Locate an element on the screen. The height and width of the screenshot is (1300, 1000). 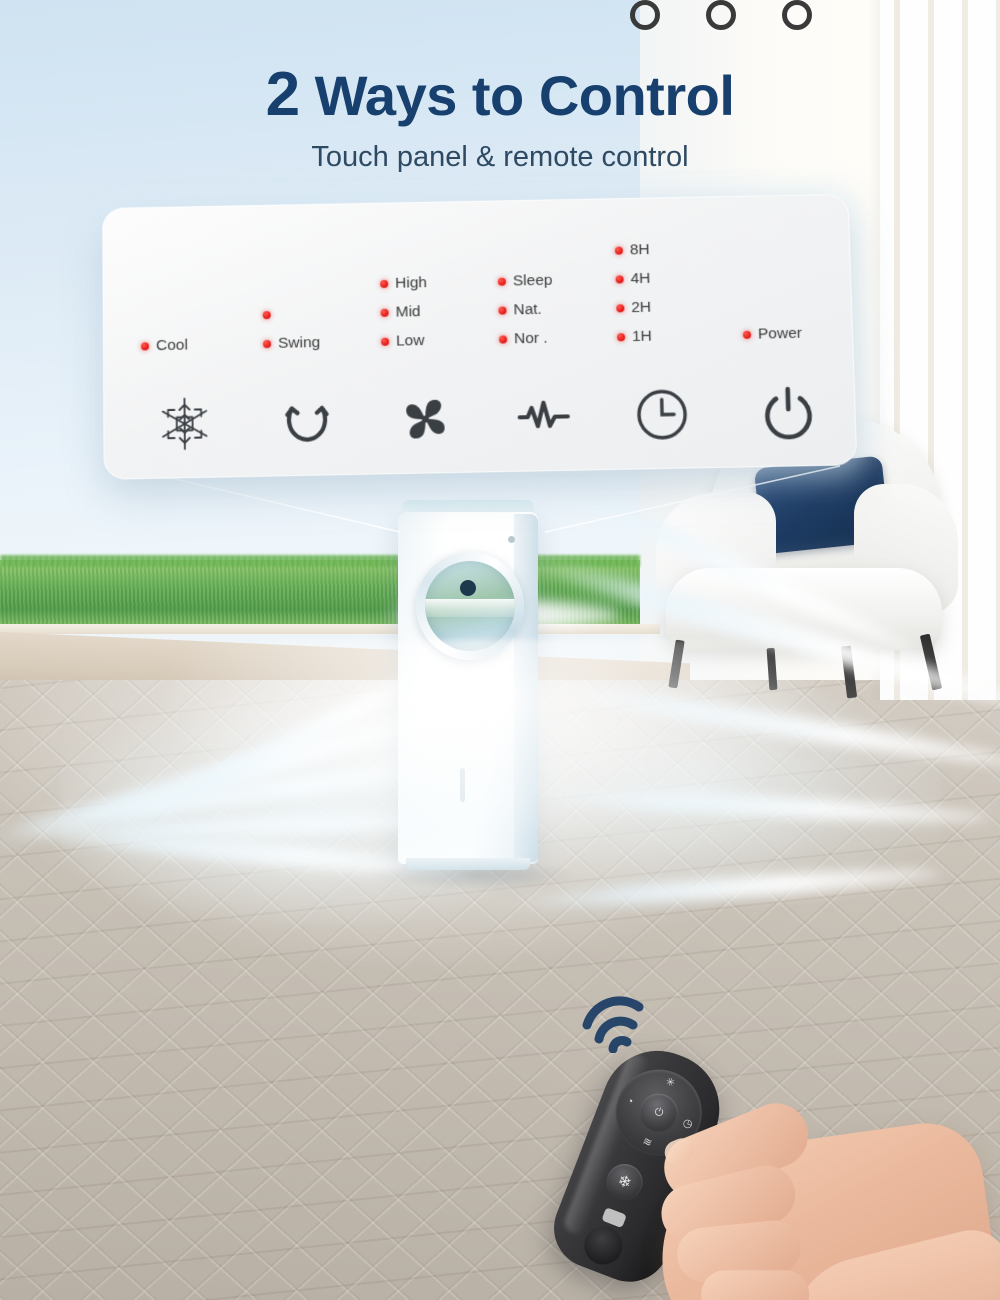
curtain-rings is located at coordinates (750, 17).